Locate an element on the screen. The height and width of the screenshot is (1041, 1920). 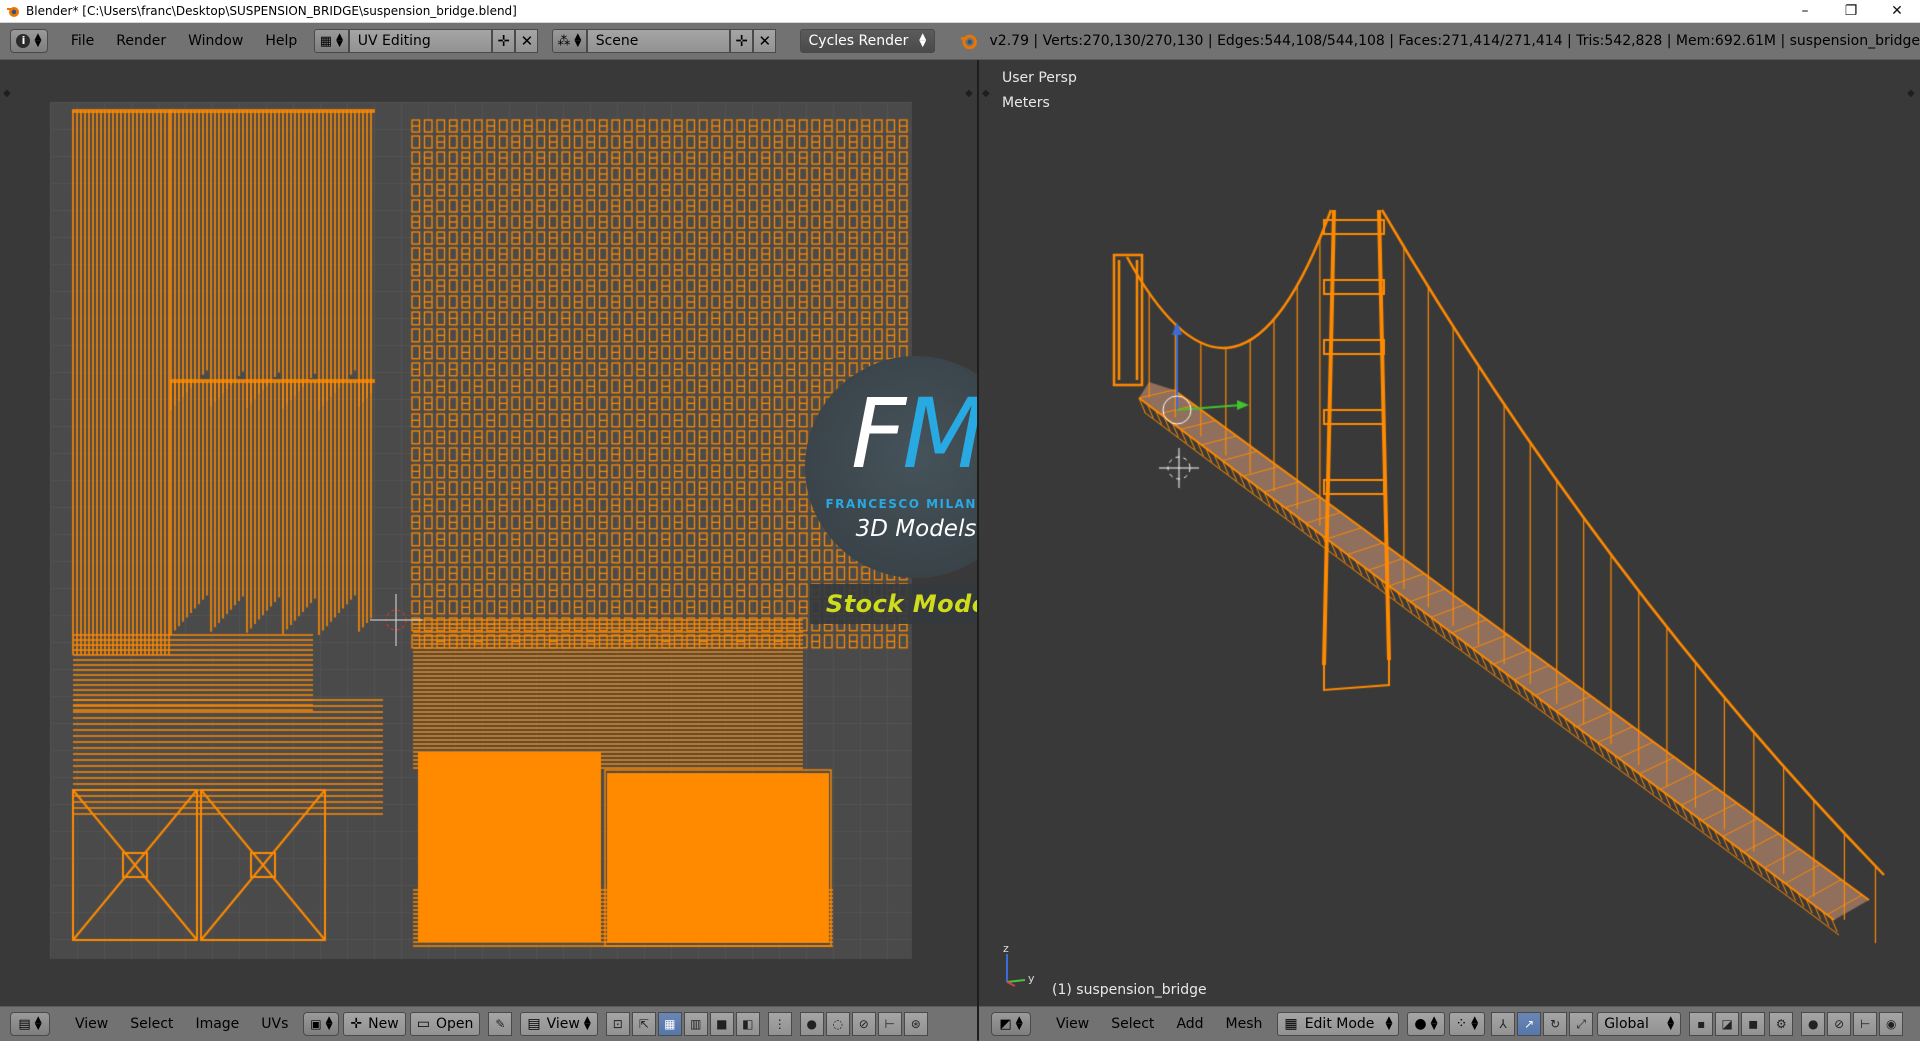
pivot-point-select: ⁘ ▲ ▼ is located at coordinates (1467, 1024).